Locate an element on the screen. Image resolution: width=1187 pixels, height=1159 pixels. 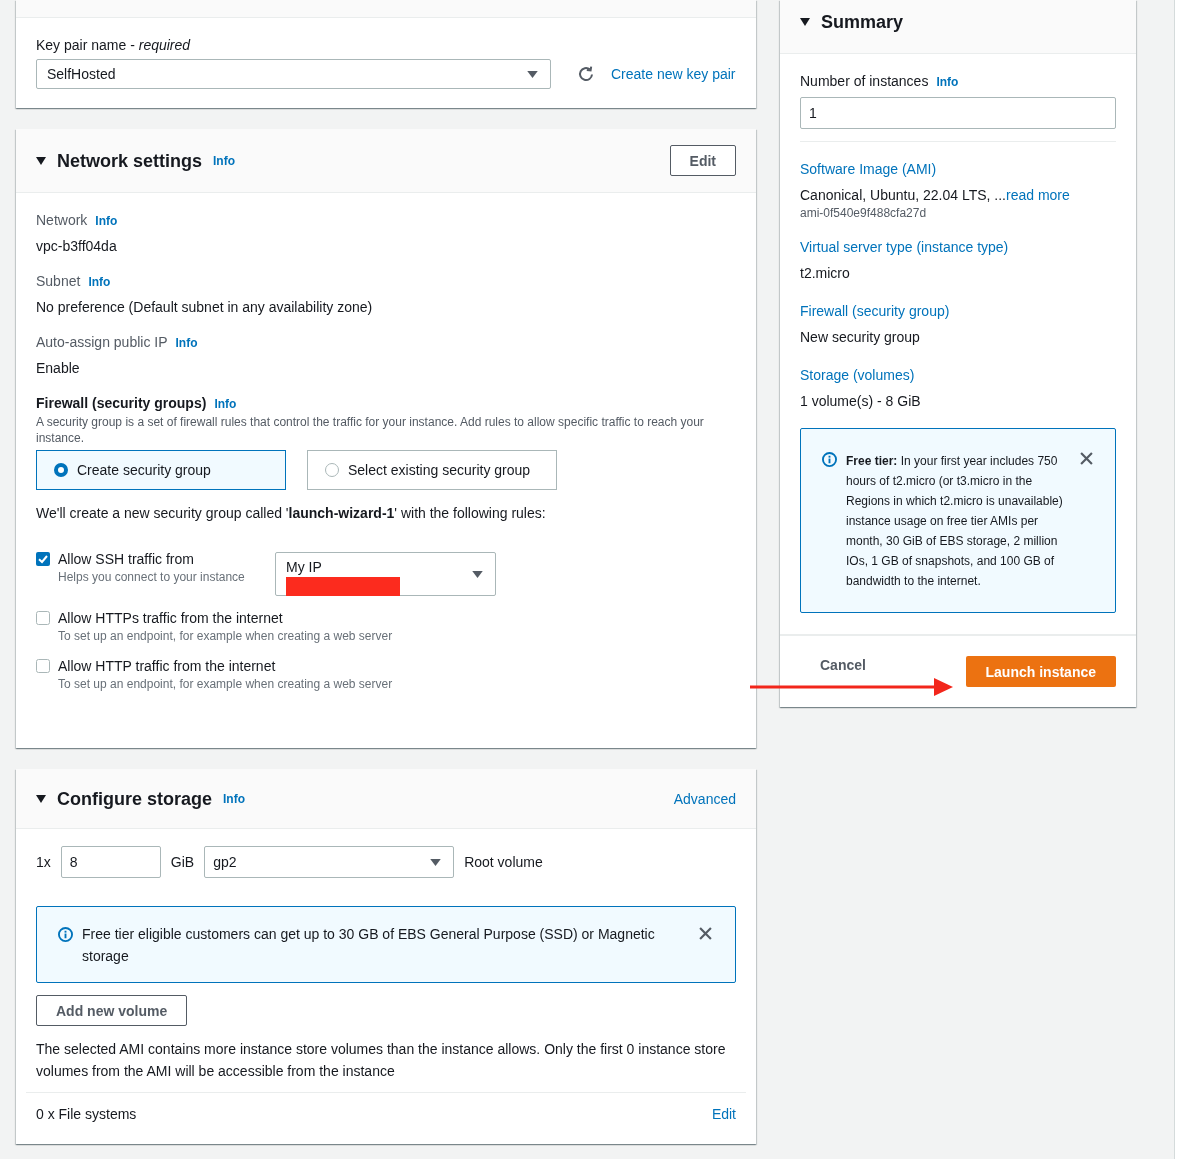
summary-heading-link: Storage (volumes) is located at coordinates (857, 375).